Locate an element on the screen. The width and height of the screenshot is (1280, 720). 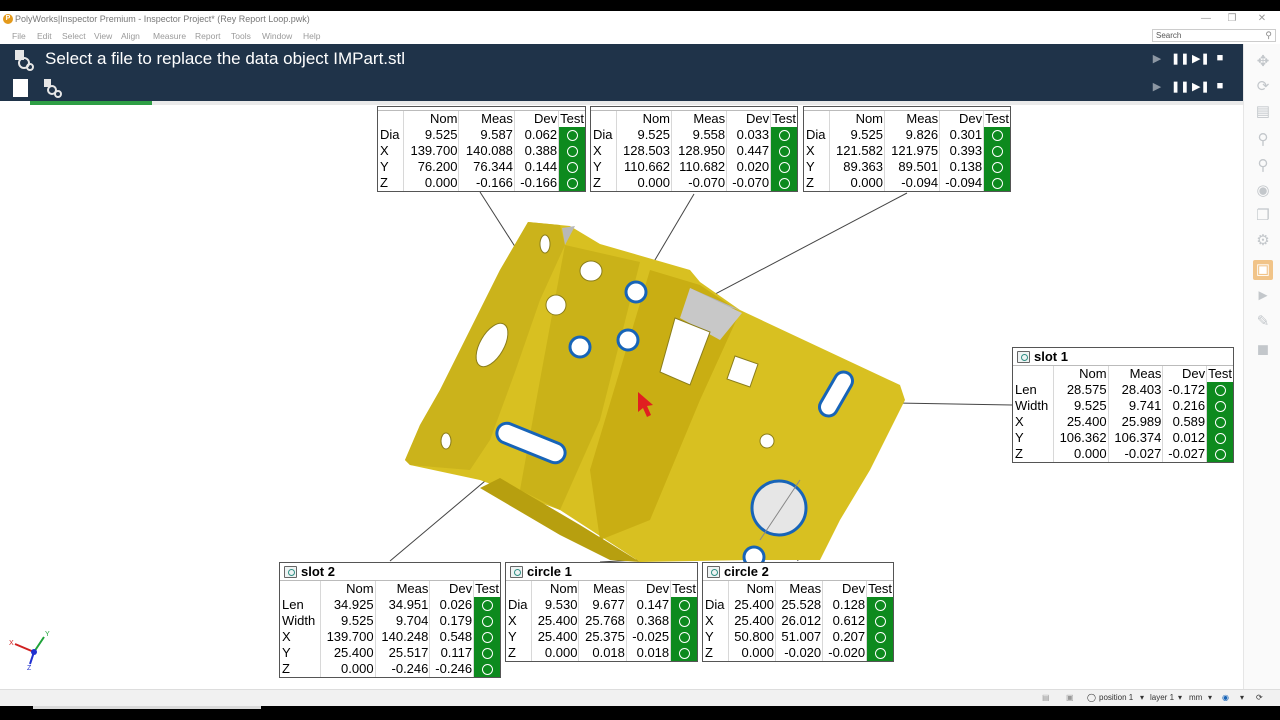
zoom-icon: ⚲ is located at coordinates (1263, 140).